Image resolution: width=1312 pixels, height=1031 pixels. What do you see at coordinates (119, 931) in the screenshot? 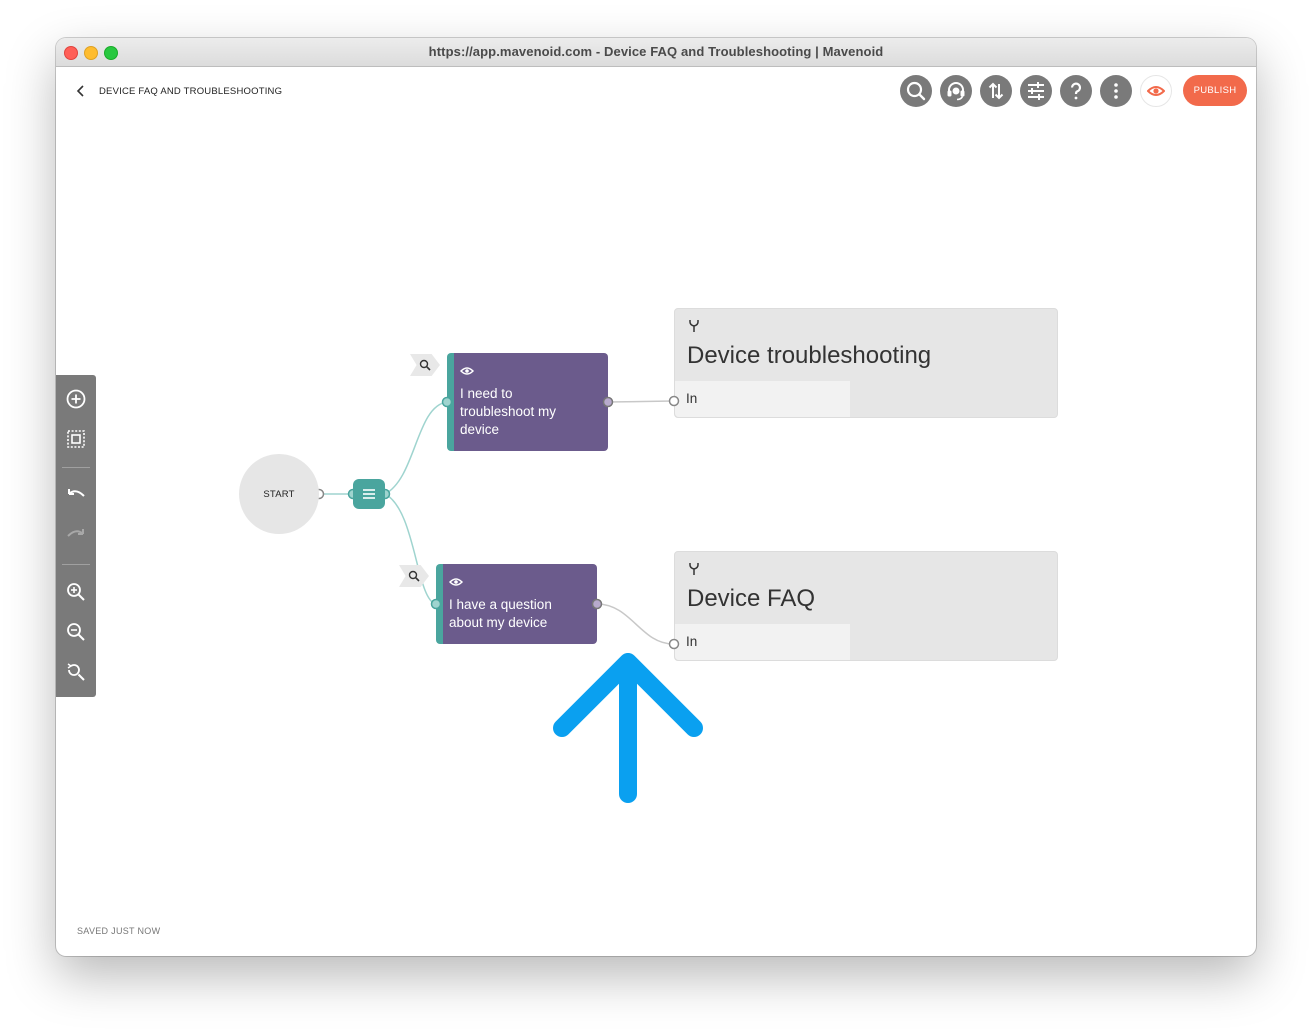
I see `save-status: SAVED JUST NOW` at bounding box center [119, 931].